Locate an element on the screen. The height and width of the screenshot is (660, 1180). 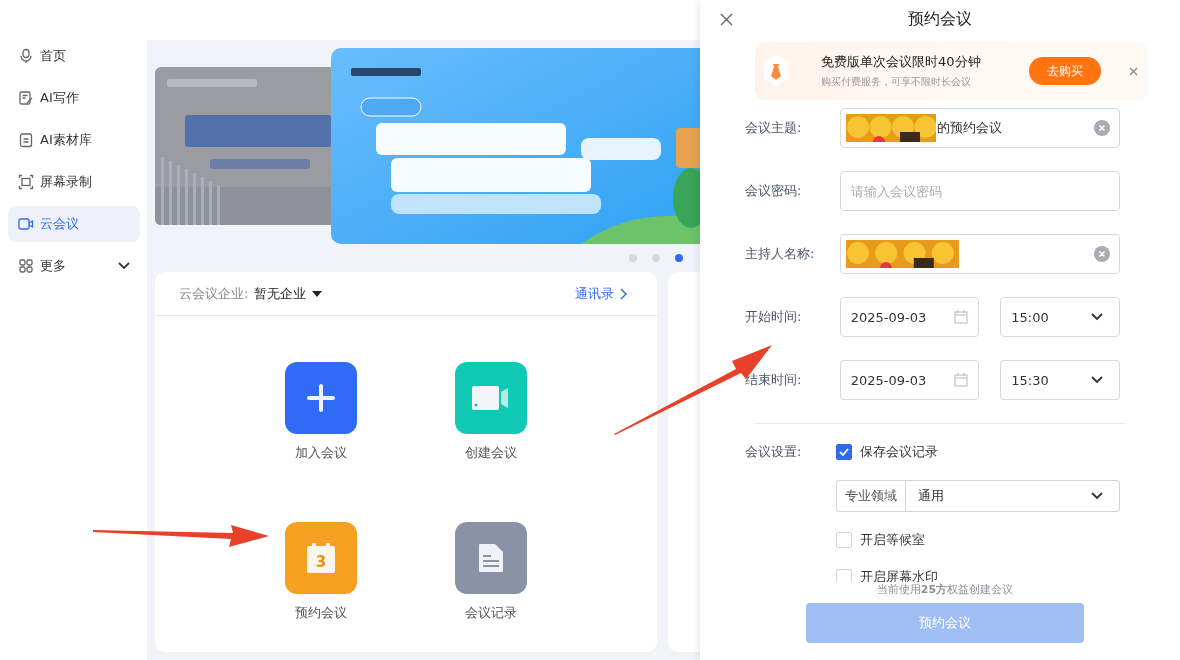
field-label: 会议设置: is located at coordinates (774, 452).